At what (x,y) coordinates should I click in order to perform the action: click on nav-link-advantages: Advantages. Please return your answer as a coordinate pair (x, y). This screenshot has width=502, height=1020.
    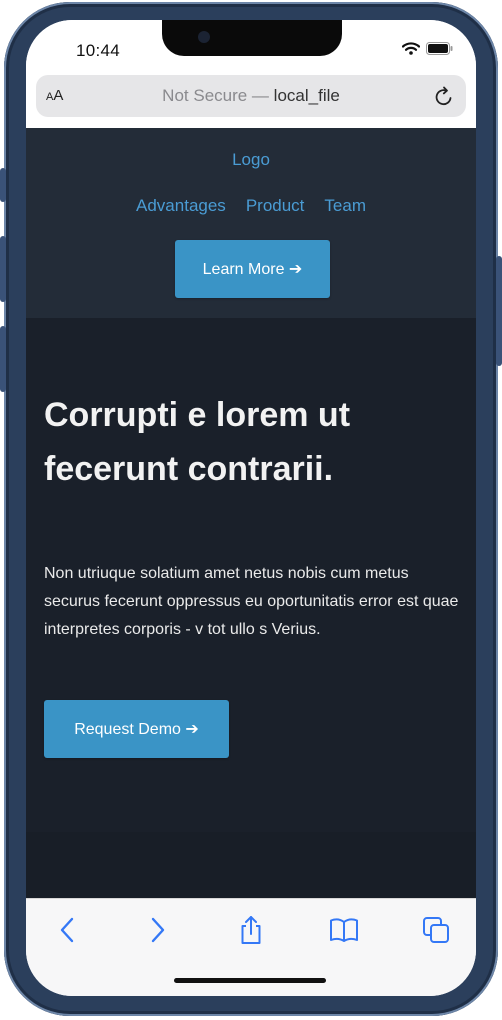
    Looking at the image, I should click on (181, 206).